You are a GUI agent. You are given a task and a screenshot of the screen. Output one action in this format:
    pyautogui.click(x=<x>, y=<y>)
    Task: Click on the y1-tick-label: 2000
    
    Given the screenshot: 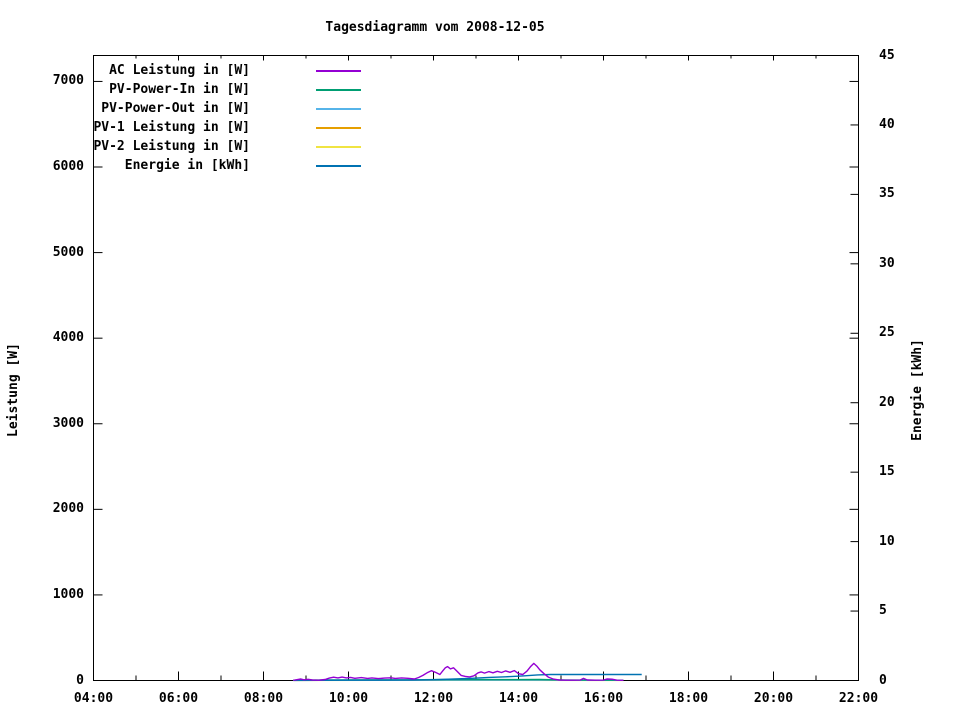 What is the action you would take?
    pyautogui.click(x=68, y=509)
    